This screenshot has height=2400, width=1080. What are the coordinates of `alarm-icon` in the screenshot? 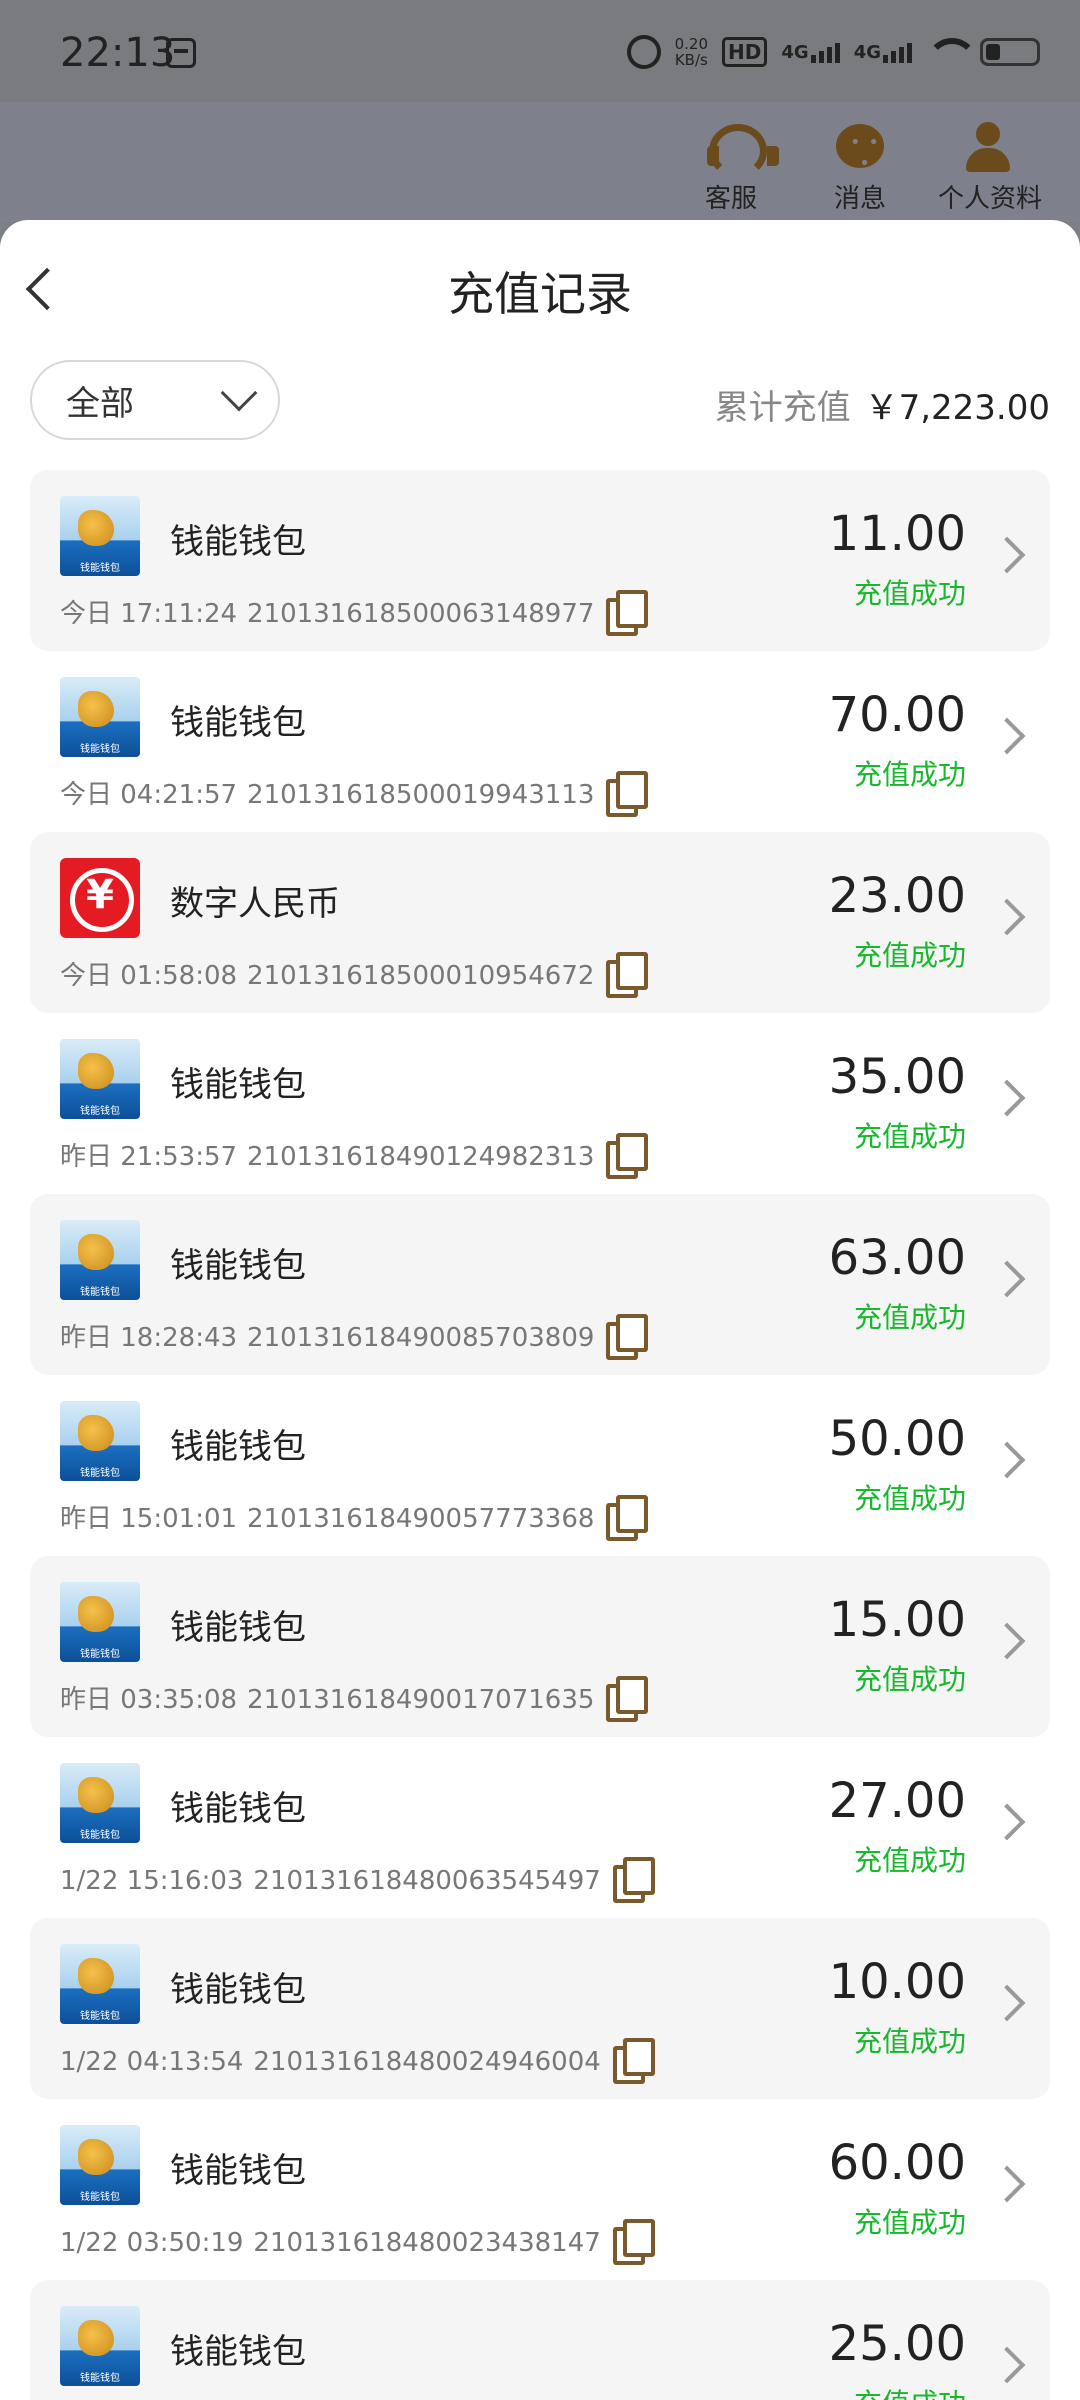 It's located at (643, 52).